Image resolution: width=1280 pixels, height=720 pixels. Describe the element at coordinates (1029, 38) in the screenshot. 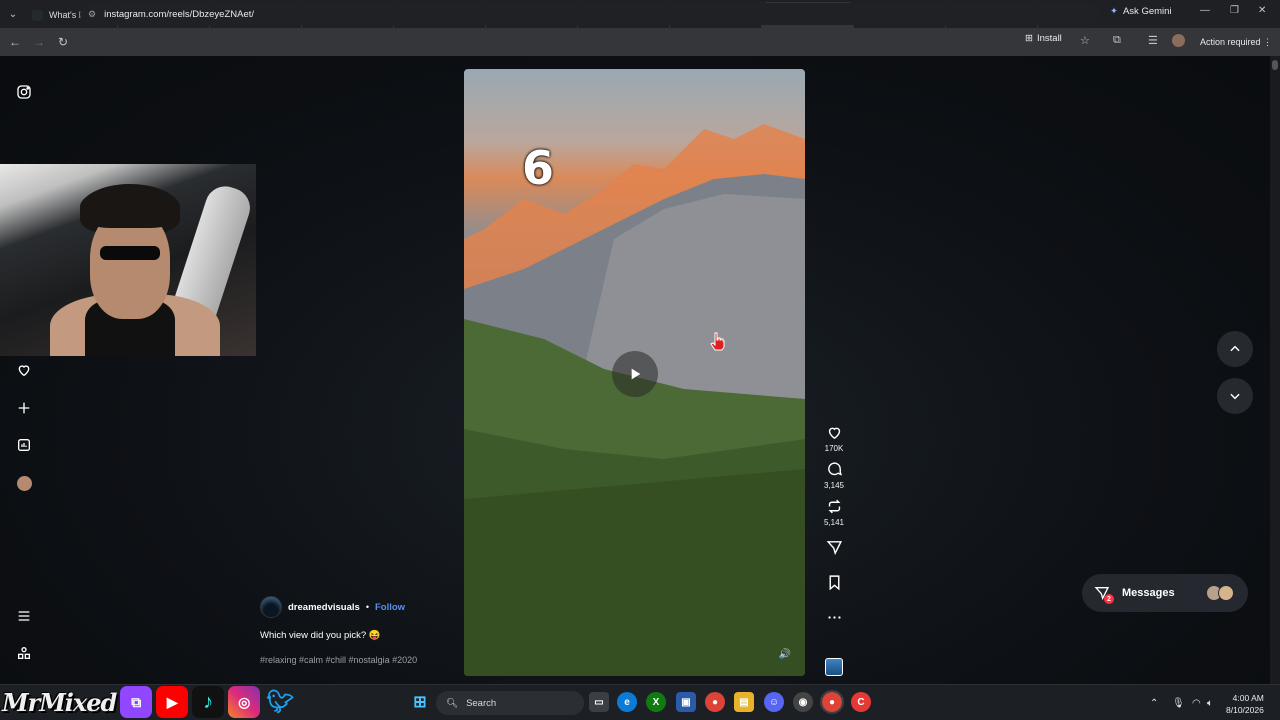

I see `install-icon: ⊞` at that location.